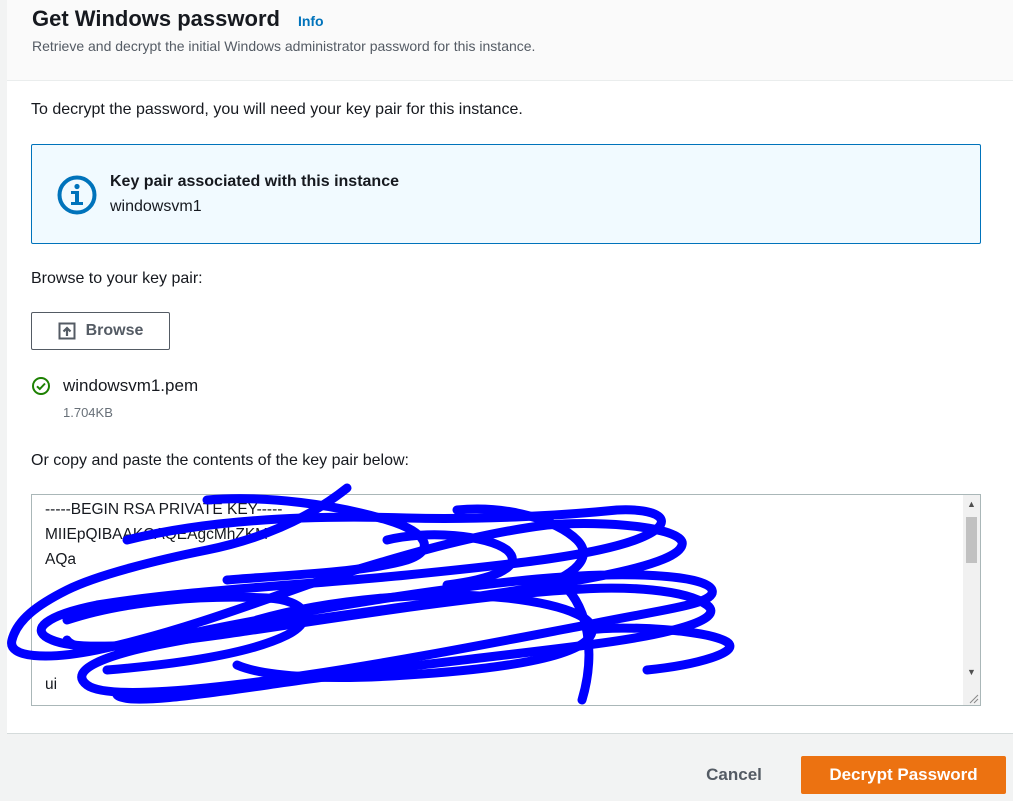  What do you see at coordinates (254, 181) in the screenshot?
I see `alert-title: Key pair associated with this instance` at bounding box center [254, 181].